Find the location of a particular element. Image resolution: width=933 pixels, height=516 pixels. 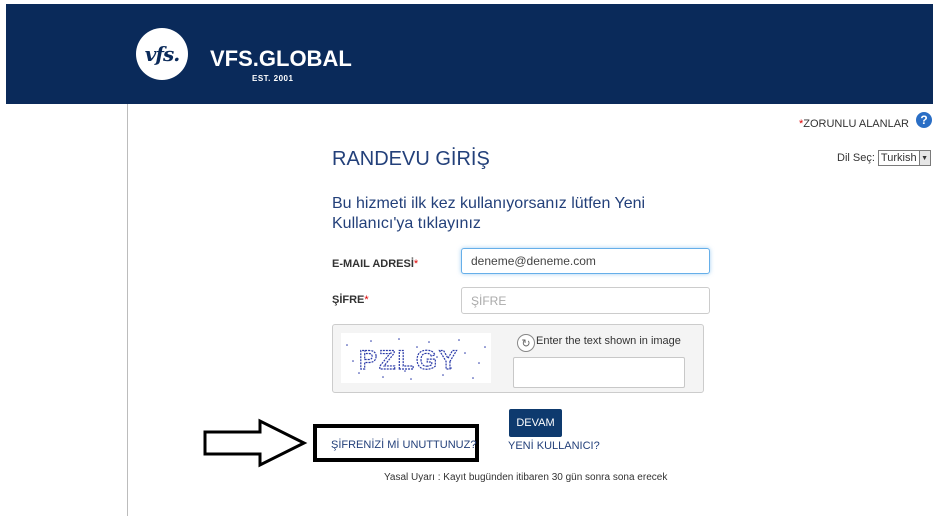

password-label: ŞİFRE* is located at coordinates (350, 300).